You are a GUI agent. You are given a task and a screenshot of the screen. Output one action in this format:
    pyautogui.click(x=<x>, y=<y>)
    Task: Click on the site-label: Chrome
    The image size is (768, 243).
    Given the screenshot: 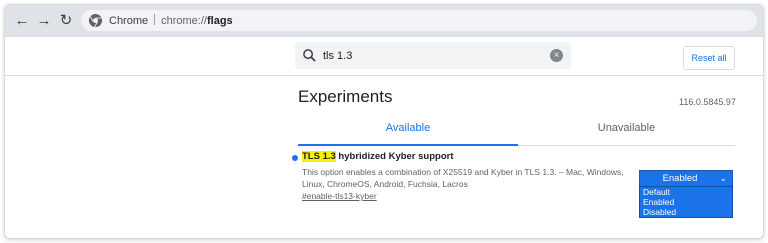 What is the action you would take?
    pyautogui.click(x=129, y=21)
    